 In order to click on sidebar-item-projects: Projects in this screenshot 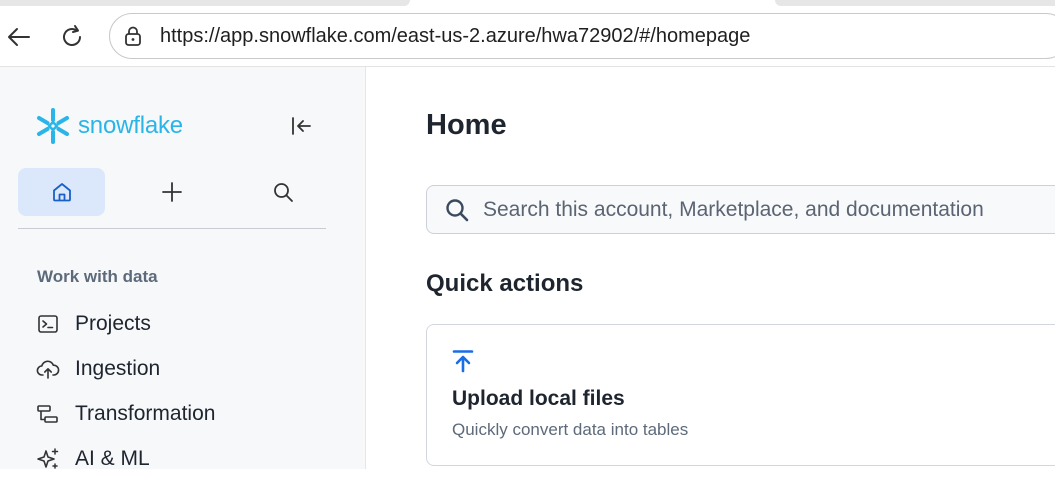, I will do `click(93, 324)`.